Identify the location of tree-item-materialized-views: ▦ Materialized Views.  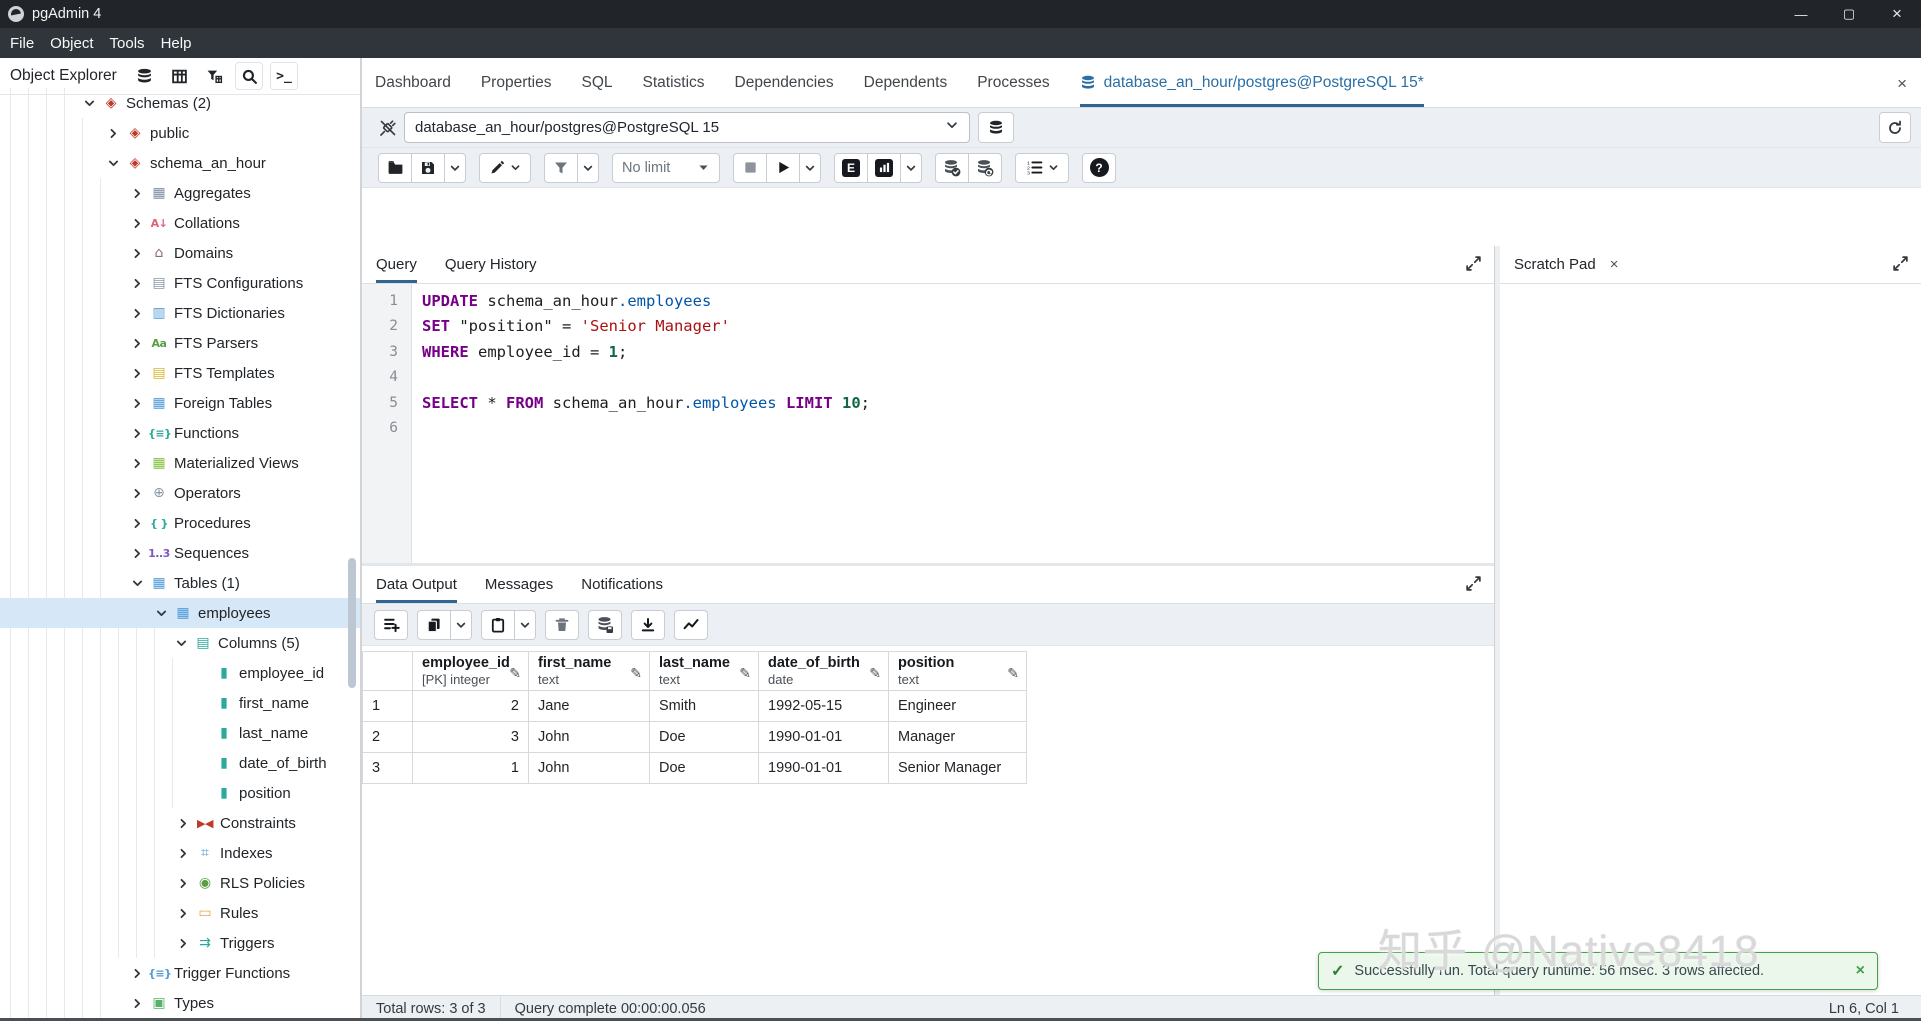
(180, 463).